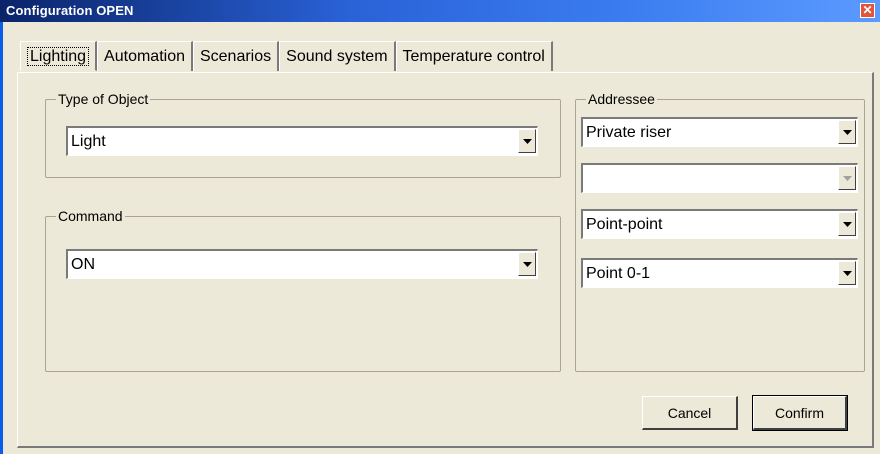 The width and height of the screenshot is (880, 454). I want to click on point-value: Point 0-1, so click(618, 273).